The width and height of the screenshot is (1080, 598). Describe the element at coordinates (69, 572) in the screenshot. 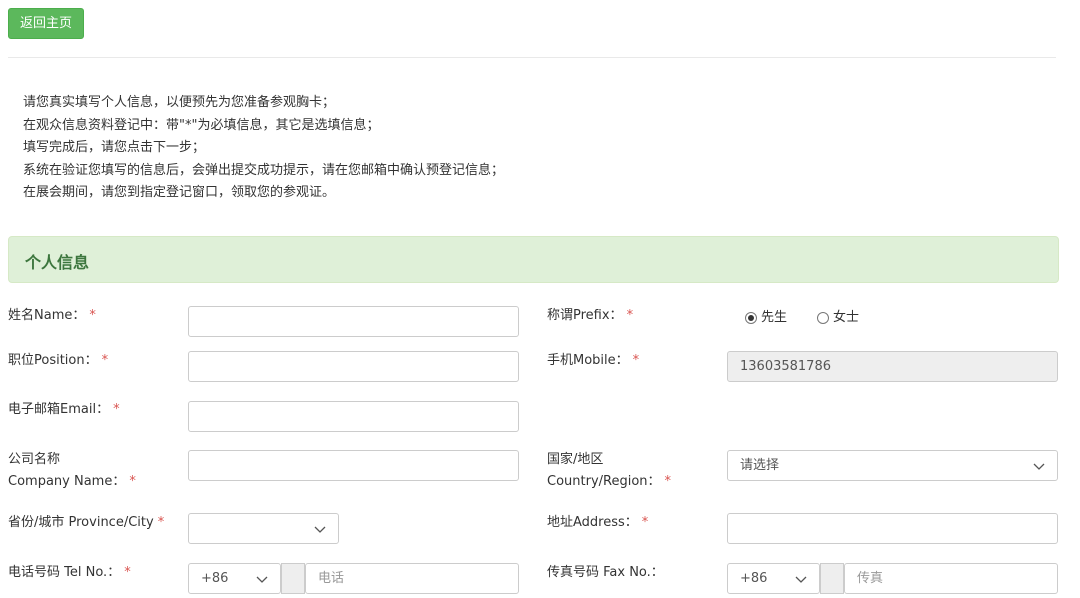

I see `tel-label: 电话号码 Tel No.： *` at that location.